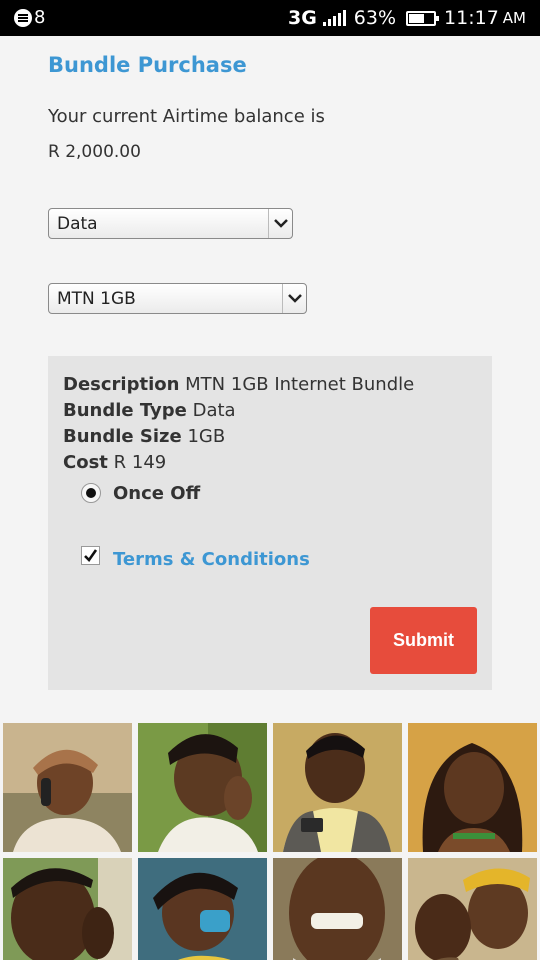 The height and width of the screenshot is (960, 540). Describe the element at coordinates (514, 18) in the screenshot. I see `clock-ampm: AM` at that location.